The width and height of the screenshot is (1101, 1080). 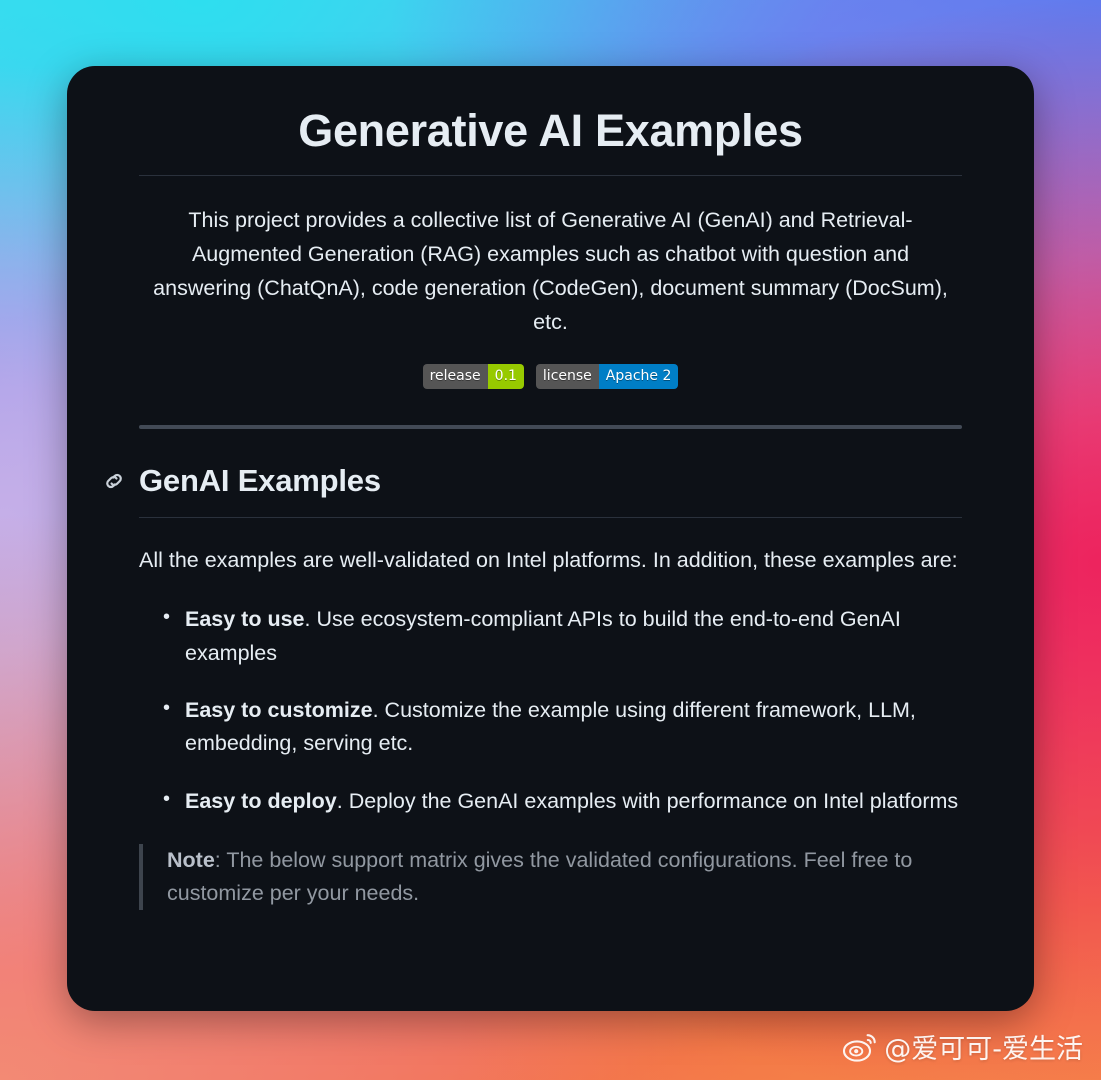 I want to click on section-separator, so click(x=550, y=426).